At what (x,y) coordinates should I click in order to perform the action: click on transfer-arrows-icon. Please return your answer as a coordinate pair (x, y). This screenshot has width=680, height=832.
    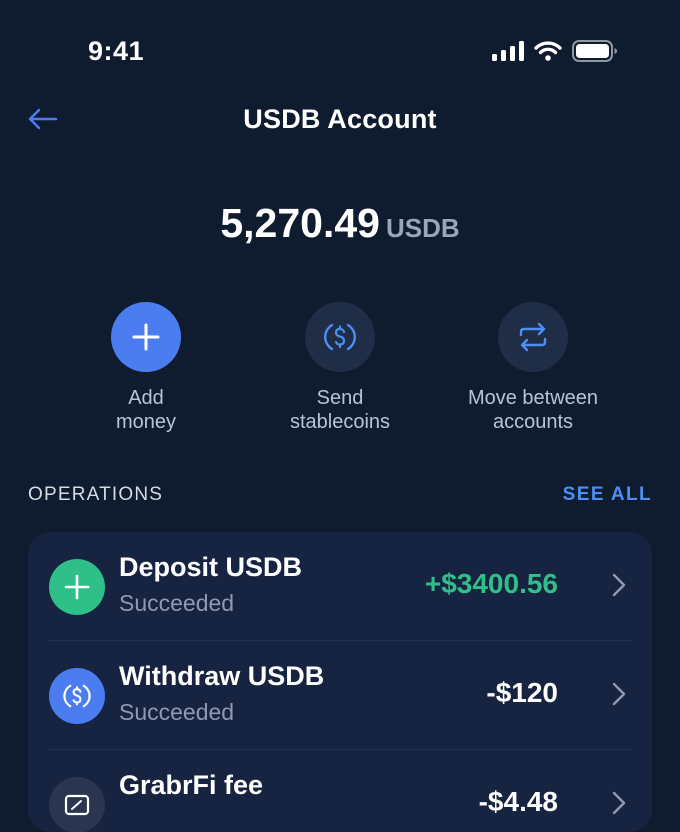
    Looking at the image, I should click on (533, 337).